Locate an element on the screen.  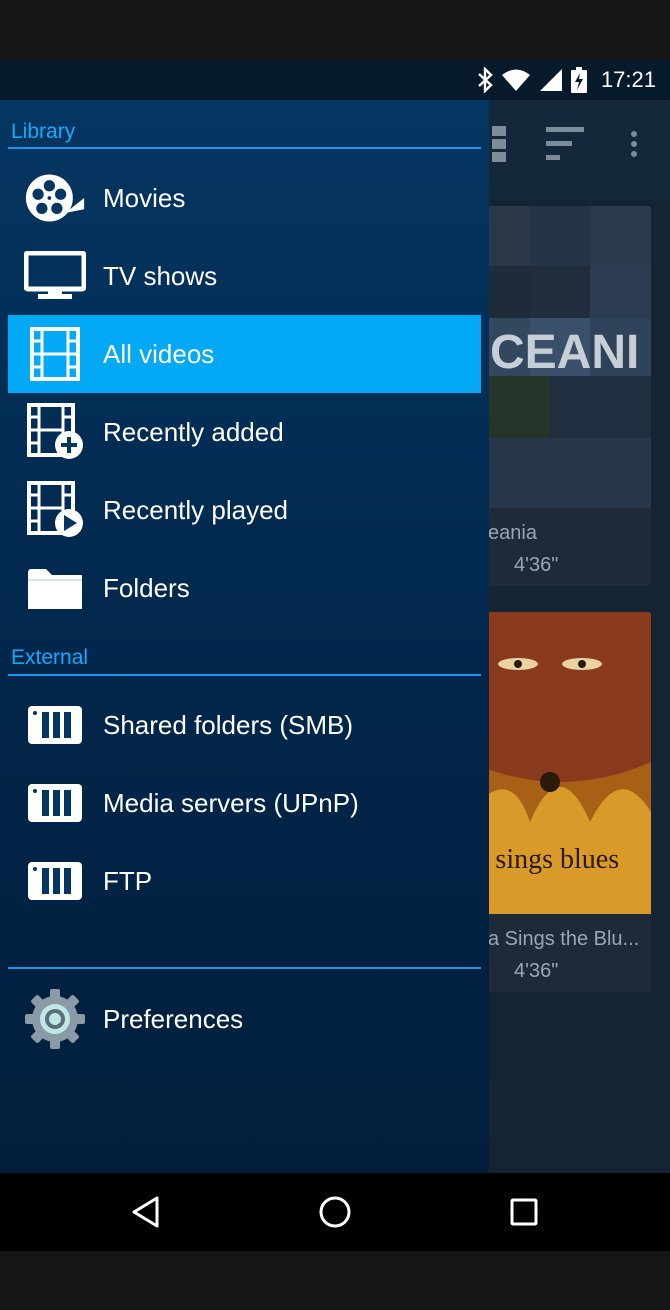
preferences-divider is located at coordinates (244, 968).